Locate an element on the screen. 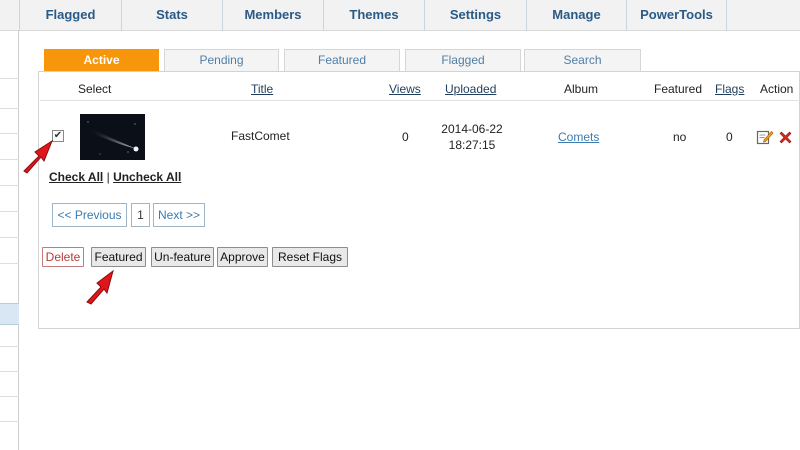 The height and width of the screenshot is (450, 800). column-header-uploaded: Uploaded is located at coordinates (470, 89).